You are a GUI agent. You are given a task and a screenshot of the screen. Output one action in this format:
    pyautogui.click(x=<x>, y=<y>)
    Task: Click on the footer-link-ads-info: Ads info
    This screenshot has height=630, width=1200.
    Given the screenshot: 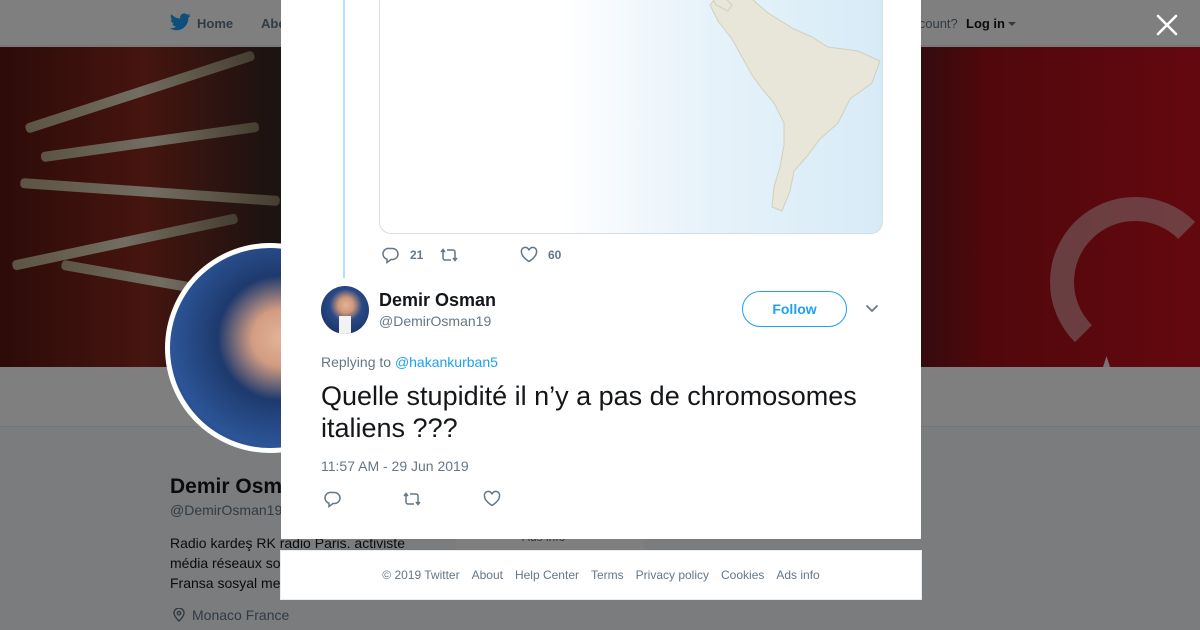 What is the action you would take?
    pyautogui.click(x=797, y=575)
    